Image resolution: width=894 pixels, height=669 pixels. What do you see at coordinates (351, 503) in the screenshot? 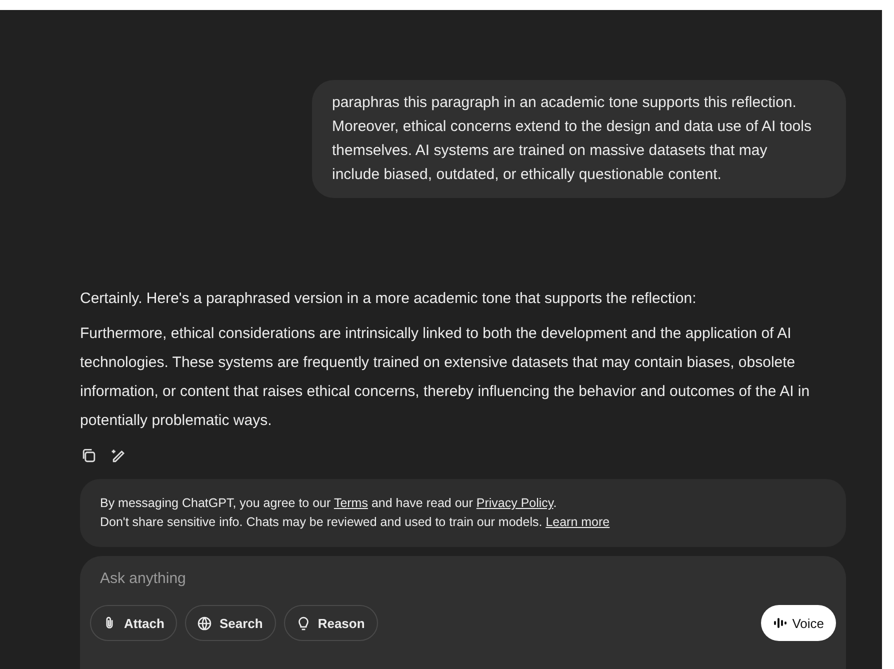
I see `policy-link: Terms` at bounding box center [351, 503].